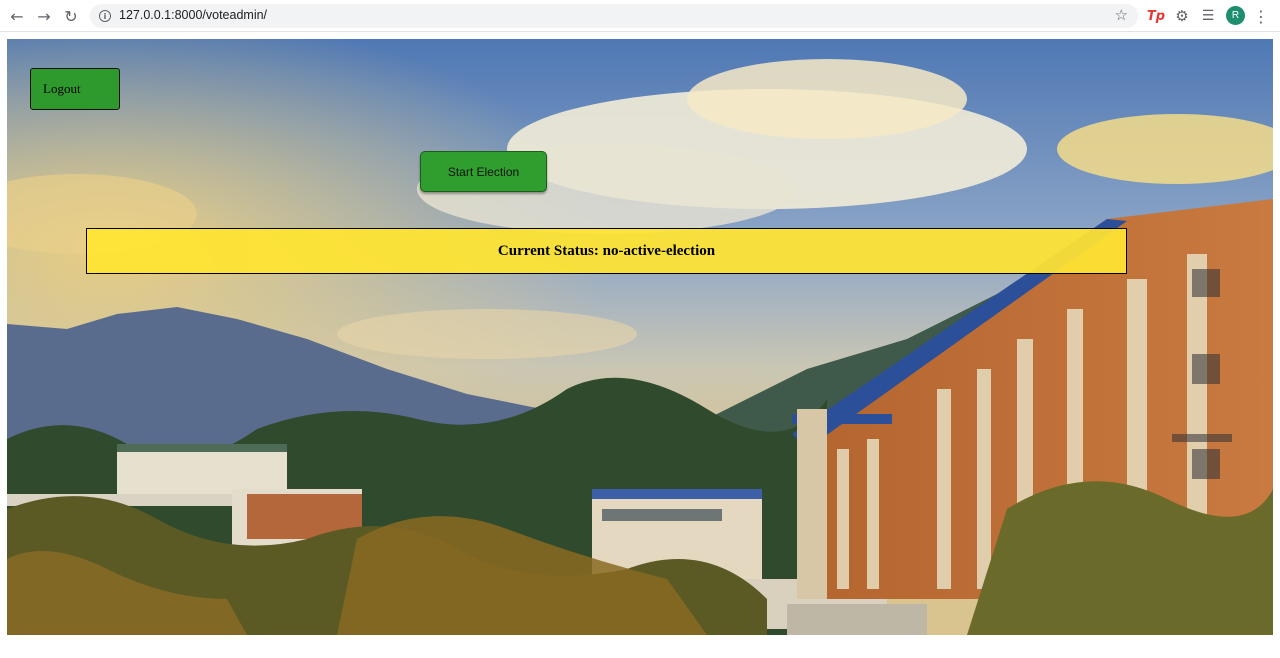 This screenshot has width=1280, height=658. Describe the element at coordinates (1235, 15) in the screenshot. I see `profile-avatar: R` at that location.